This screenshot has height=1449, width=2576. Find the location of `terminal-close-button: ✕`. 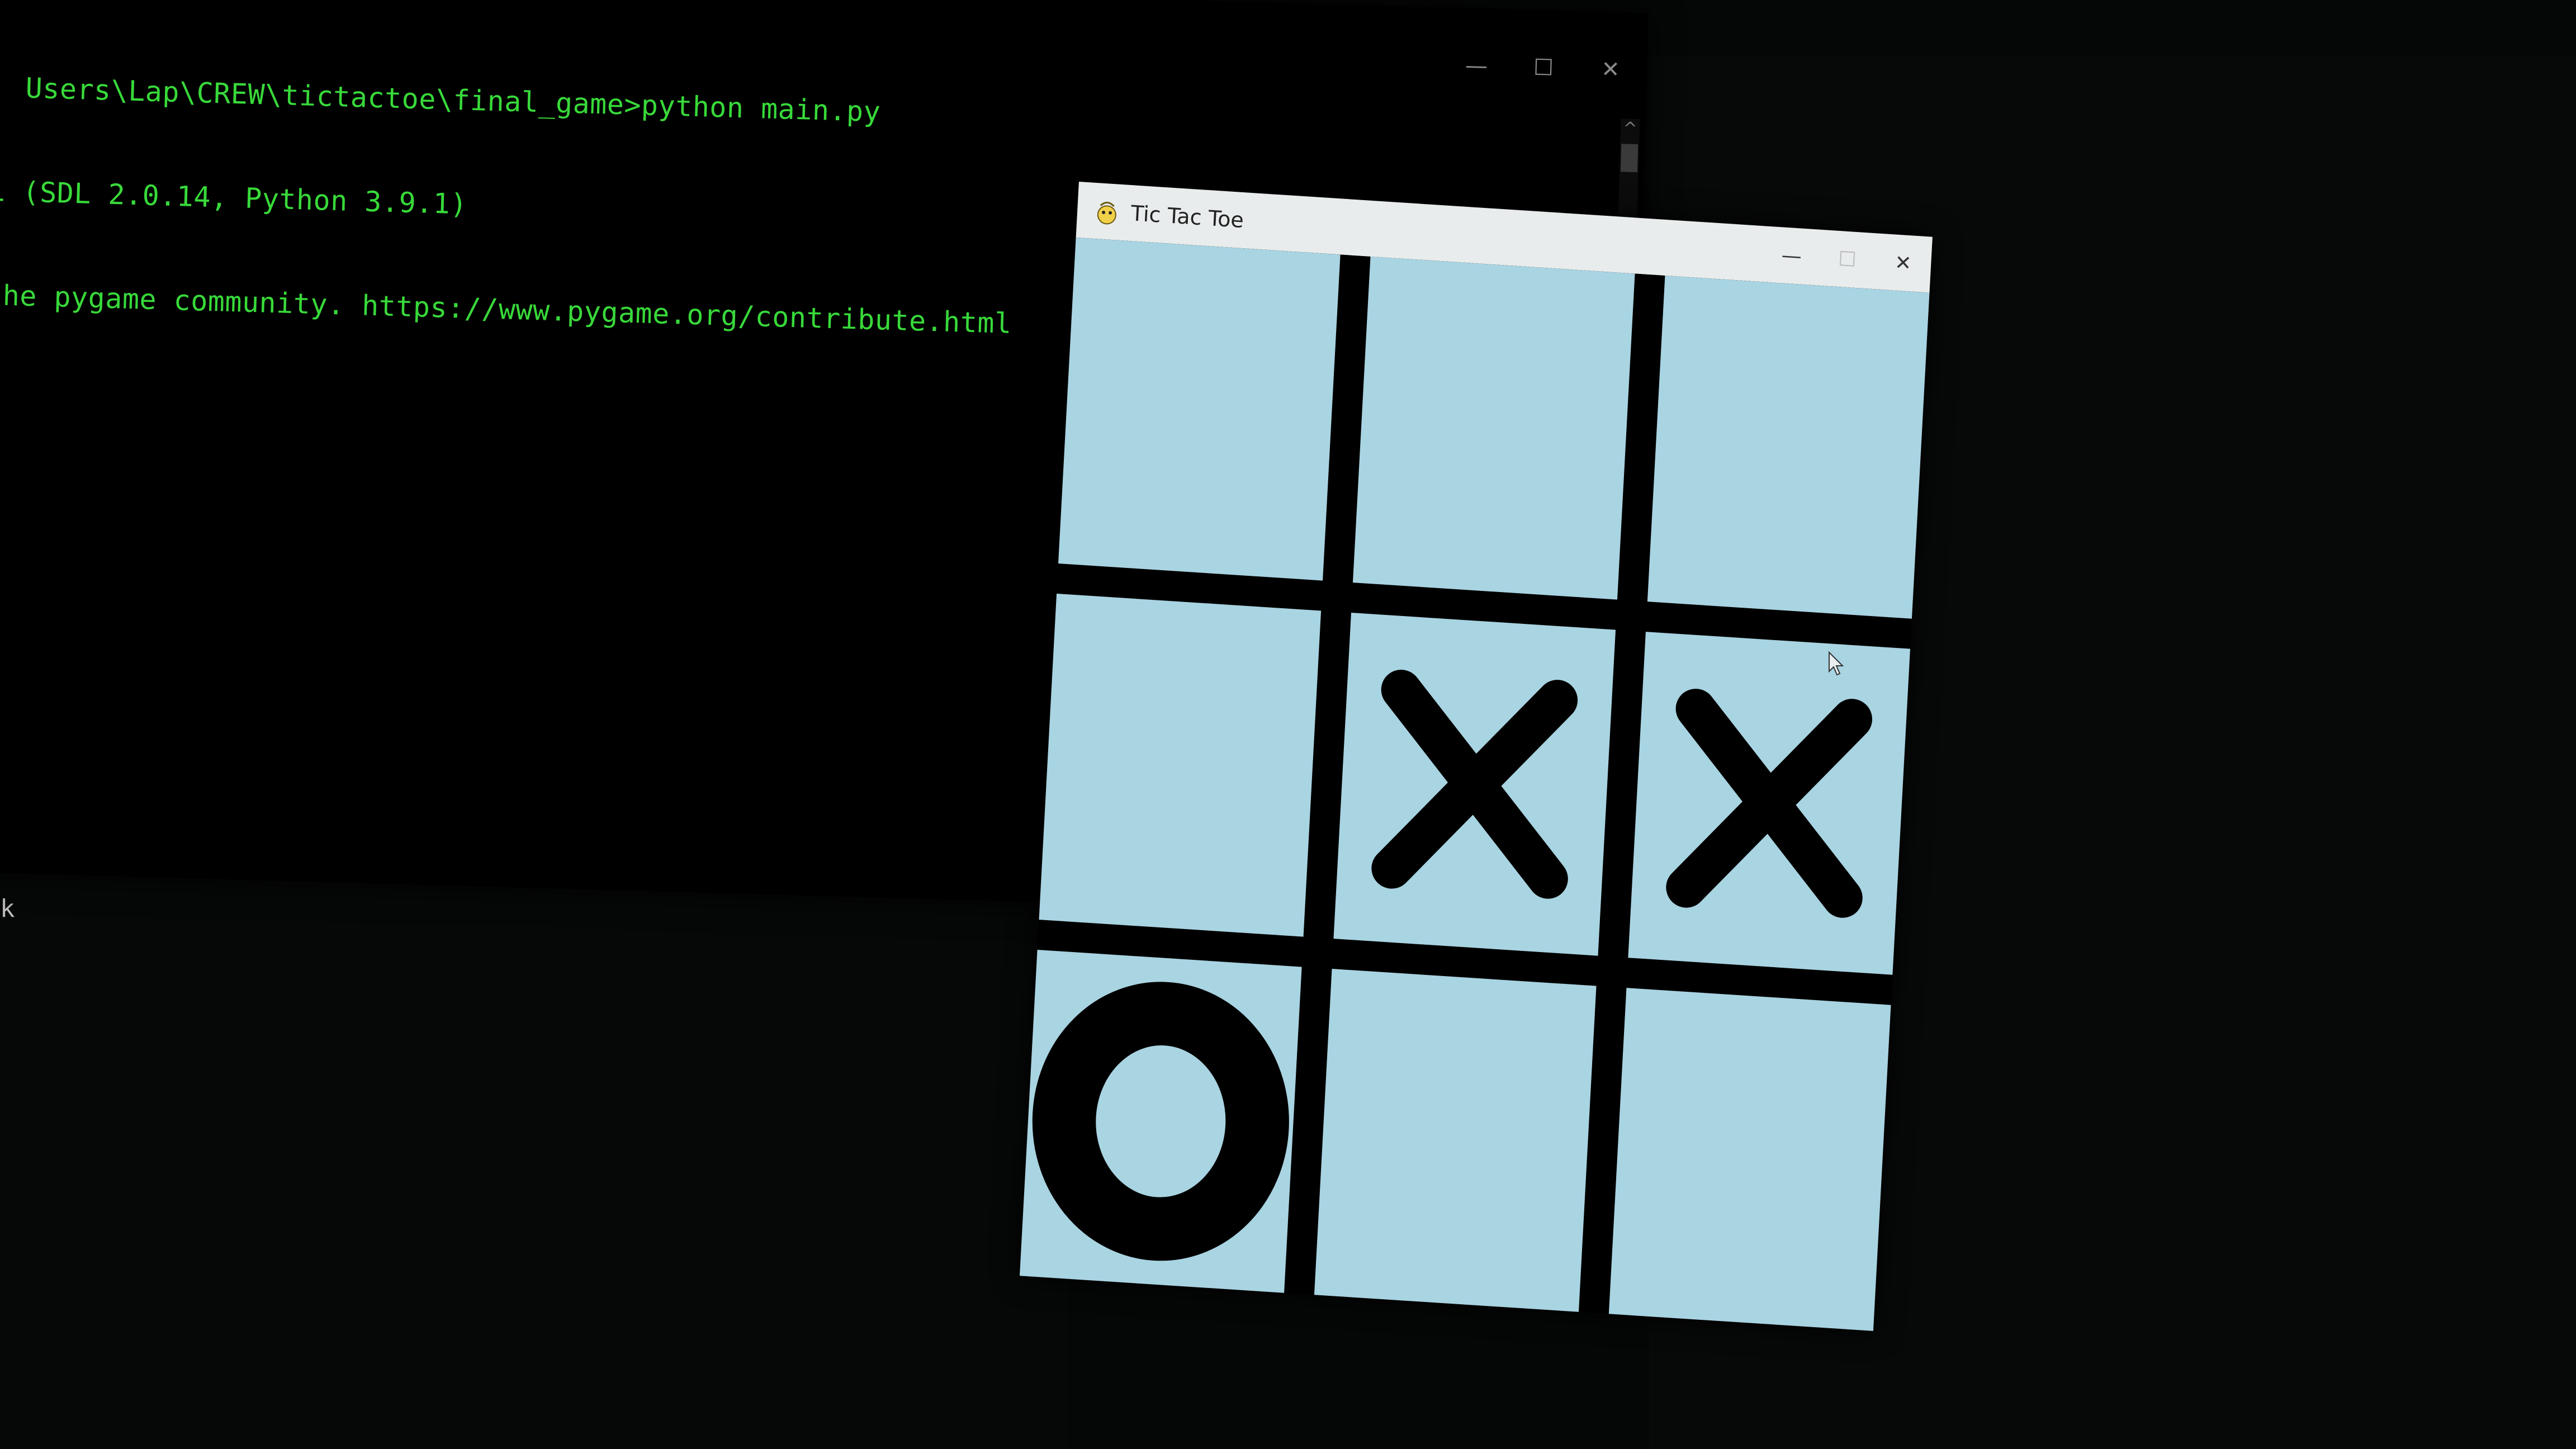

terminal-close-button: ✕ is located at coordinates (1610, 69).